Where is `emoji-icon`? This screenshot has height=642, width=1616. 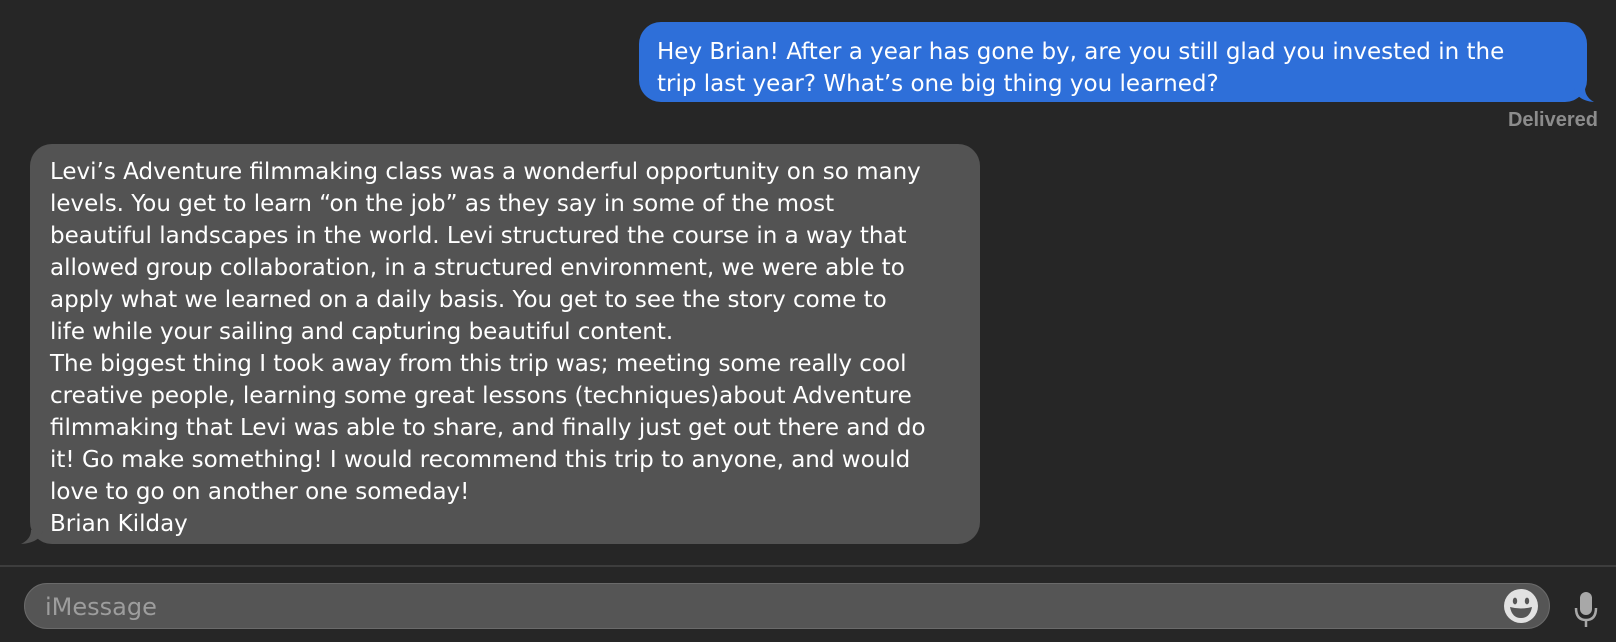 emoji-icon is located at coordinates (1521, 606).